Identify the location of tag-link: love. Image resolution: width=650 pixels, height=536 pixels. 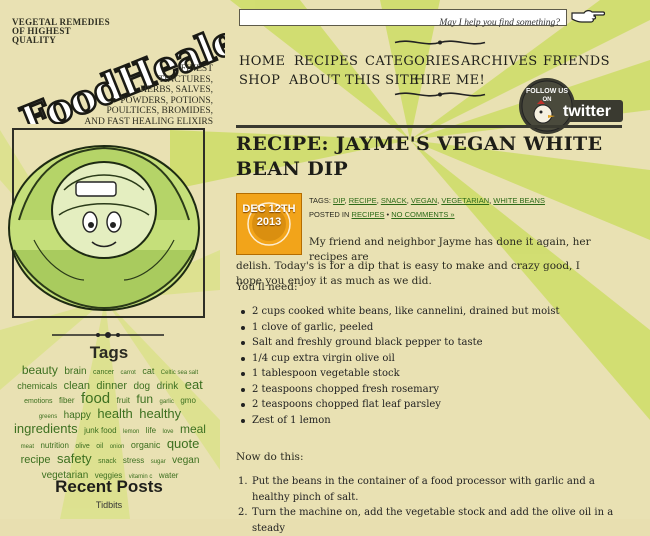
(167, 432).